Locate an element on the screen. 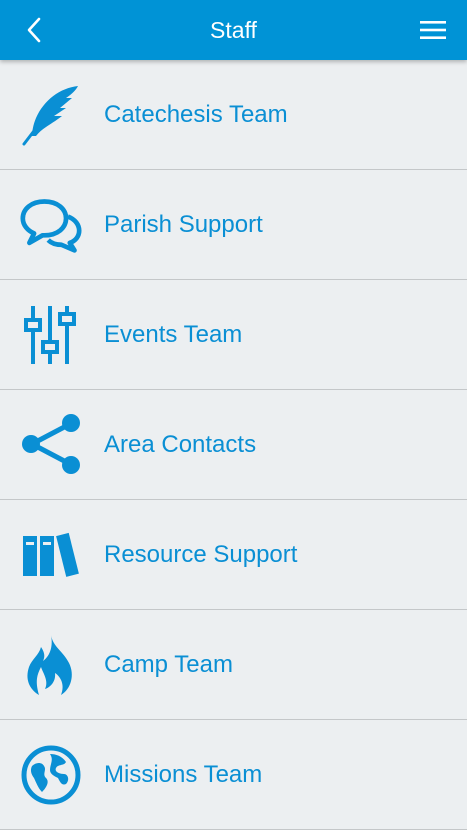  list-item-label: Camp Team is located at coordinates (168, 664).